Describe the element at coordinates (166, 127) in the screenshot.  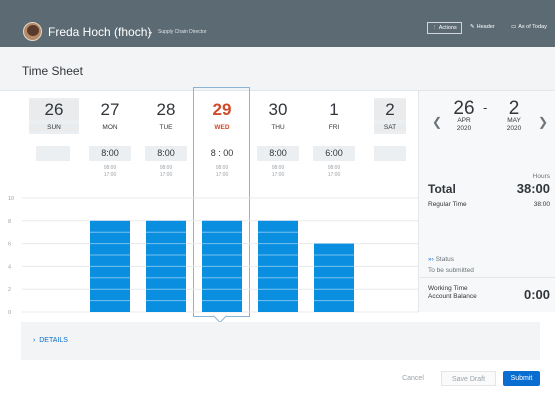
I see `day-weekday: TUE` at that location.